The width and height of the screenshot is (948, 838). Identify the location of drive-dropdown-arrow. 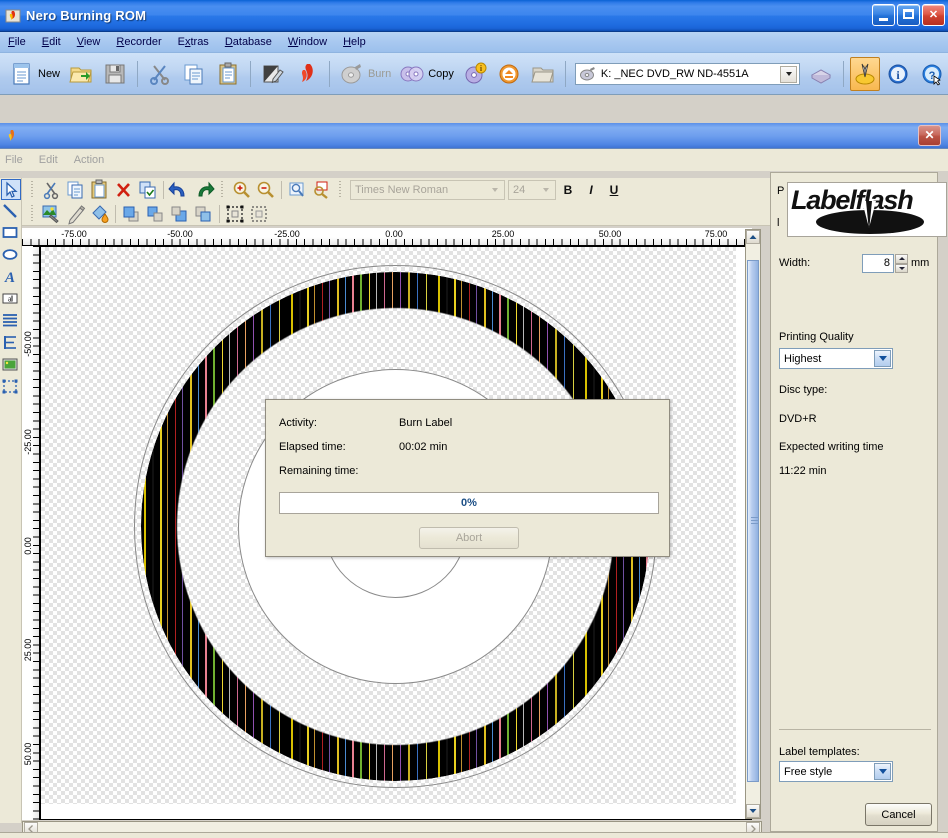
(788, 74).